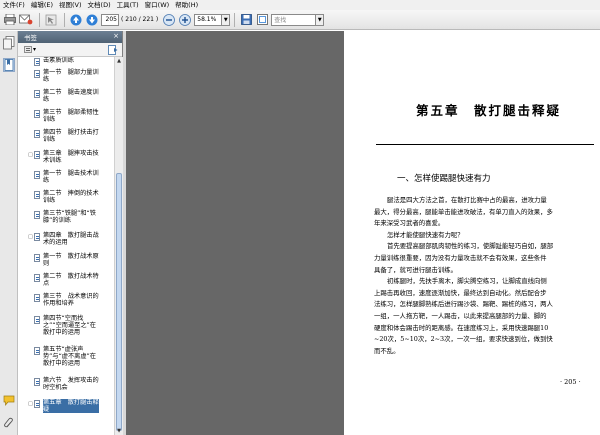 Image resolution: width=600 pixels, height=435 pixels. What do you see at coordinates (409, 223) in the screenshot?
I see `text-line: 年来深受习武者的喜爱。` at bounding box center [409, 223].